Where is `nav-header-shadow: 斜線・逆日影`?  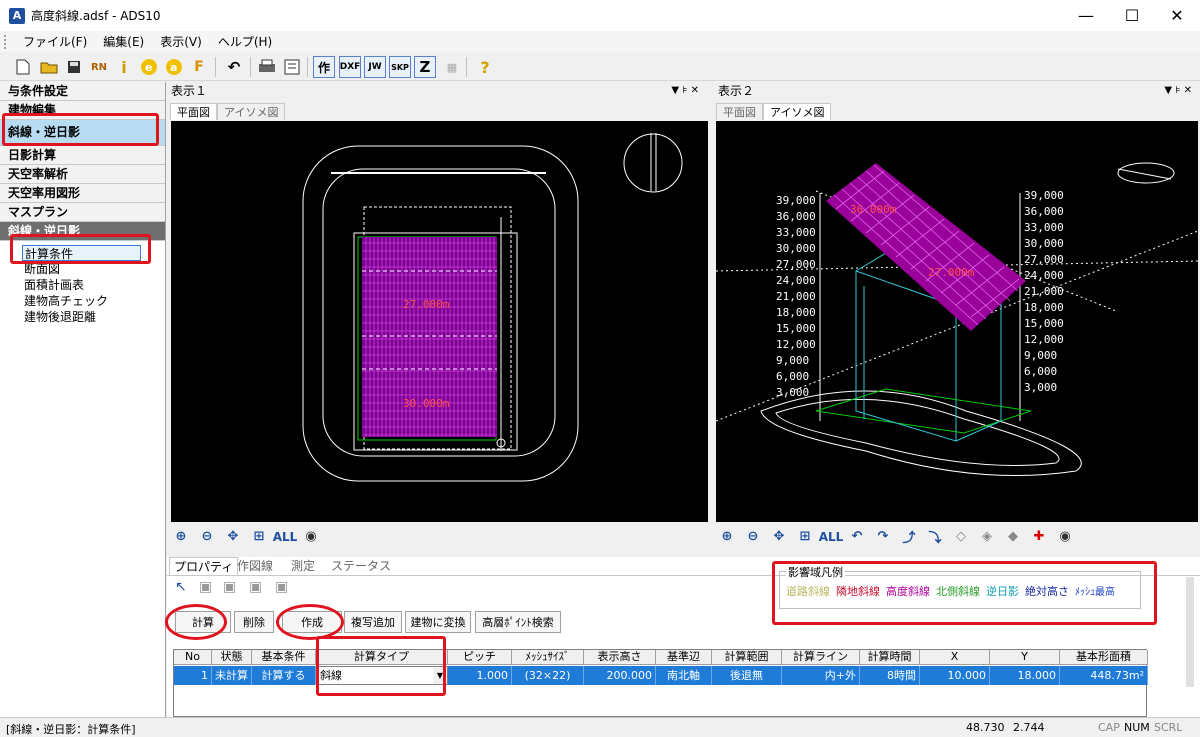 nav-header-shadow: 斜線・逆日影 is located at coordinates (82, 133).